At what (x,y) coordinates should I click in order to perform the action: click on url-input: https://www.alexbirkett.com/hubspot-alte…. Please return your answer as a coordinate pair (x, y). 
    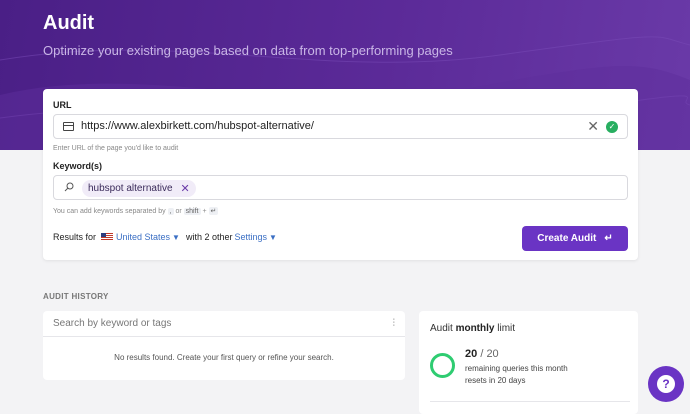
    Looking at the image, I should click on (340, 126).